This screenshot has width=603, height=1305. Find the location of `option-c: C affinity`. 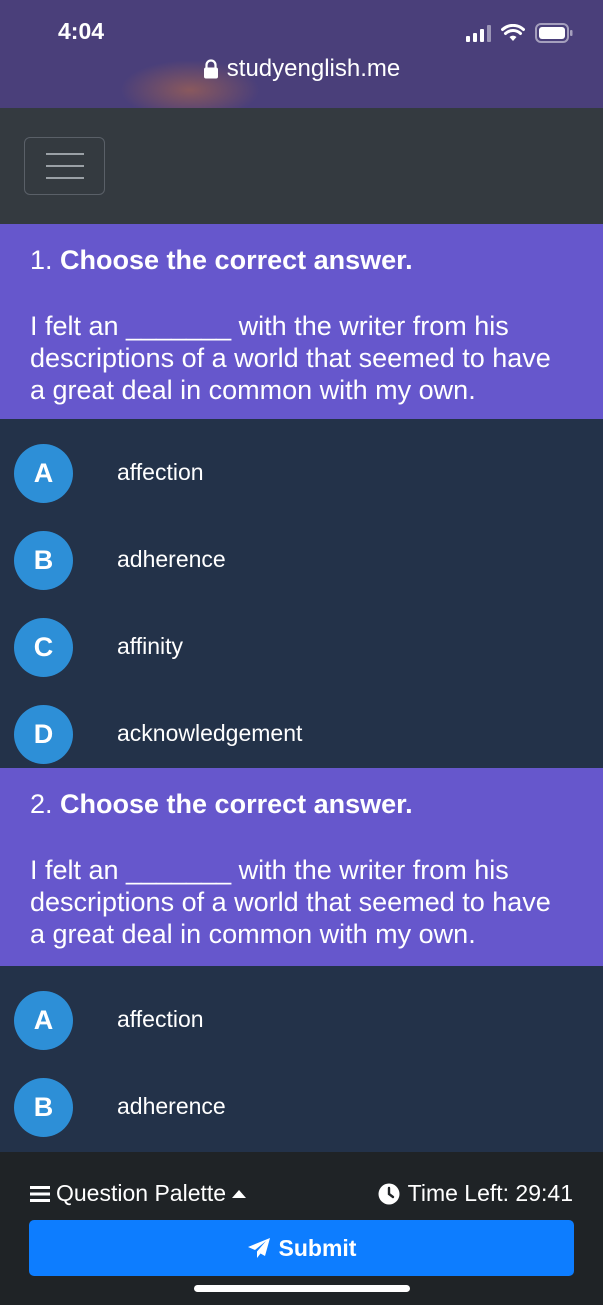

option-c: C affinity is located at coordinates (301, 647).